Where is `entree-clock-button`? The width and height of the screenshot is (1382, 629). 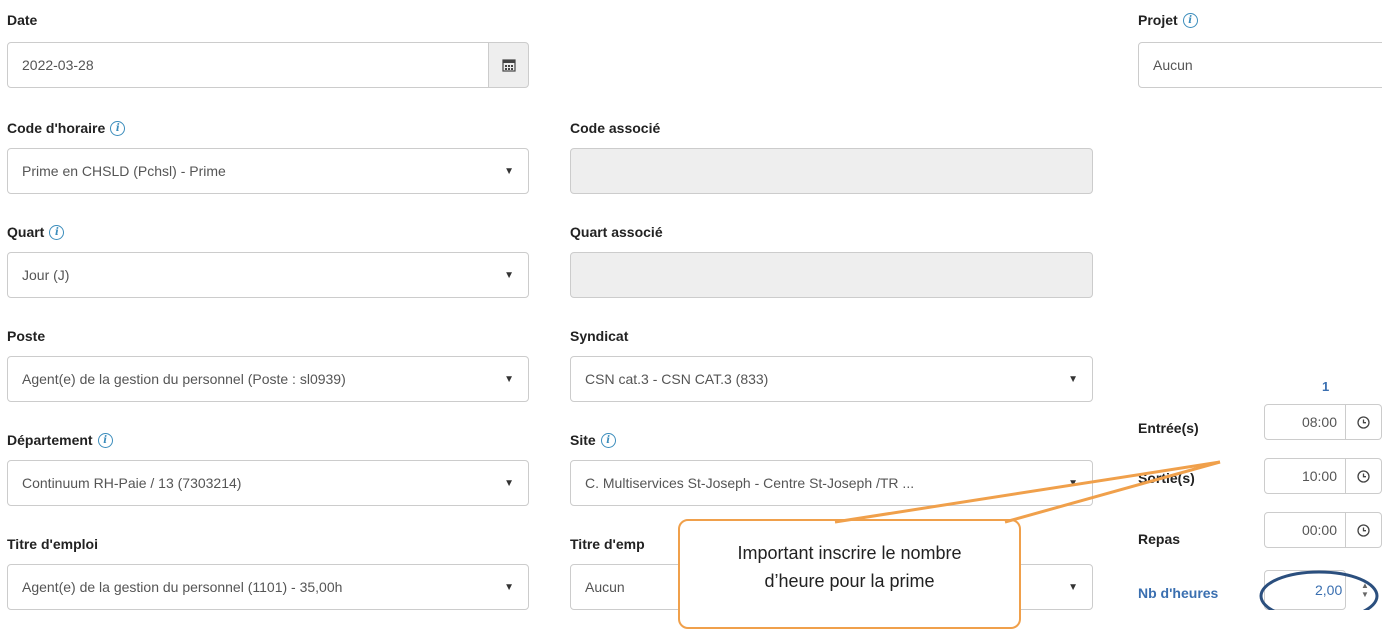 entree-clock-button is located at coordinates (1364, 422).